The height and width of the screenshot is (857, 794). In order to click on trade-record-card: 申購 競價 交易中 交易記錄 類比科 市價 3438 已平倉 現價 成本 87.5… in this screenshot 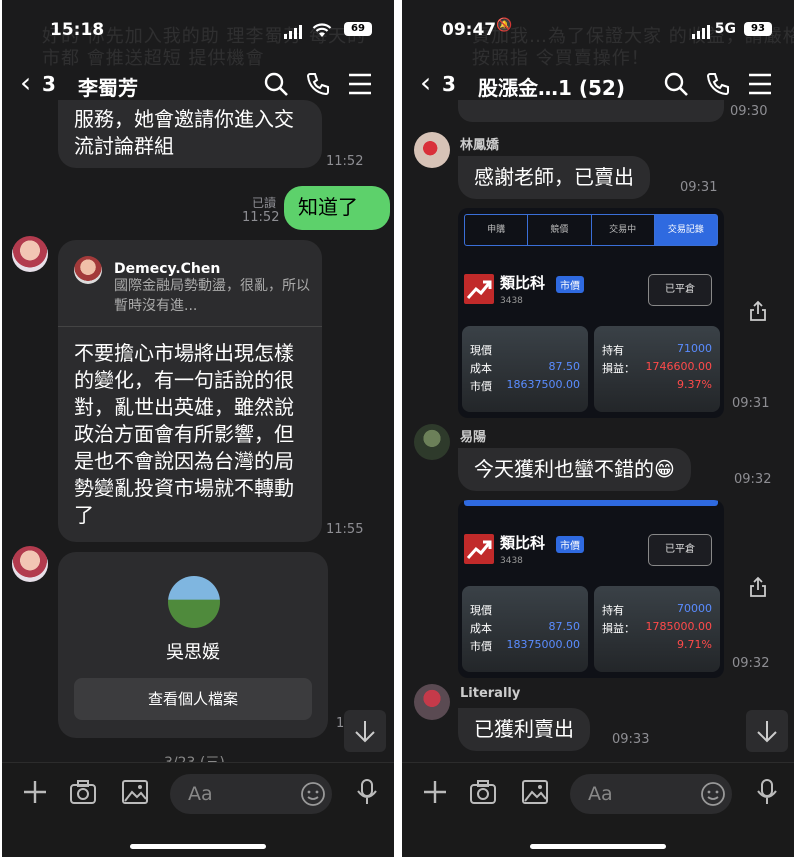, I will do `click(591, 313)`.